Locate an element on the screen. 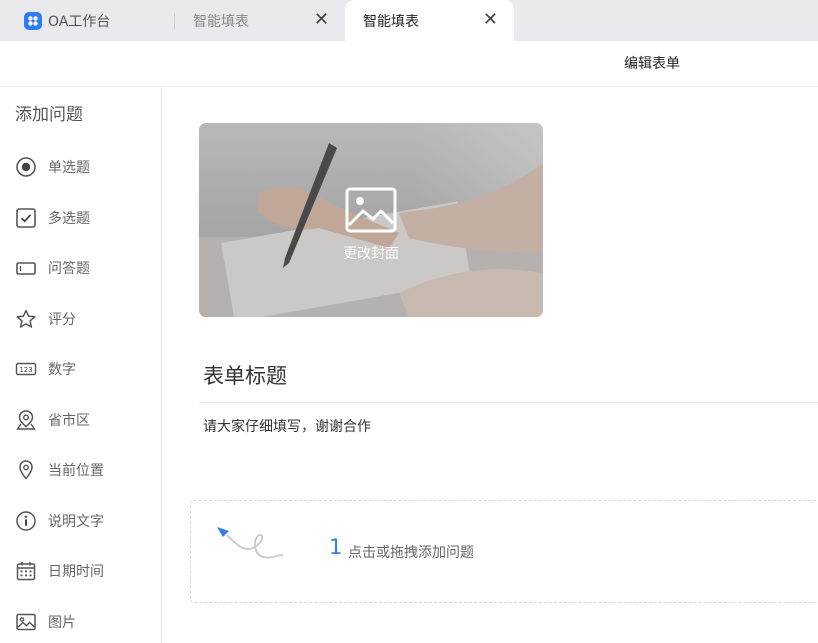 The image size is (818, 643). star-icon is located at coordinates (26, 319).